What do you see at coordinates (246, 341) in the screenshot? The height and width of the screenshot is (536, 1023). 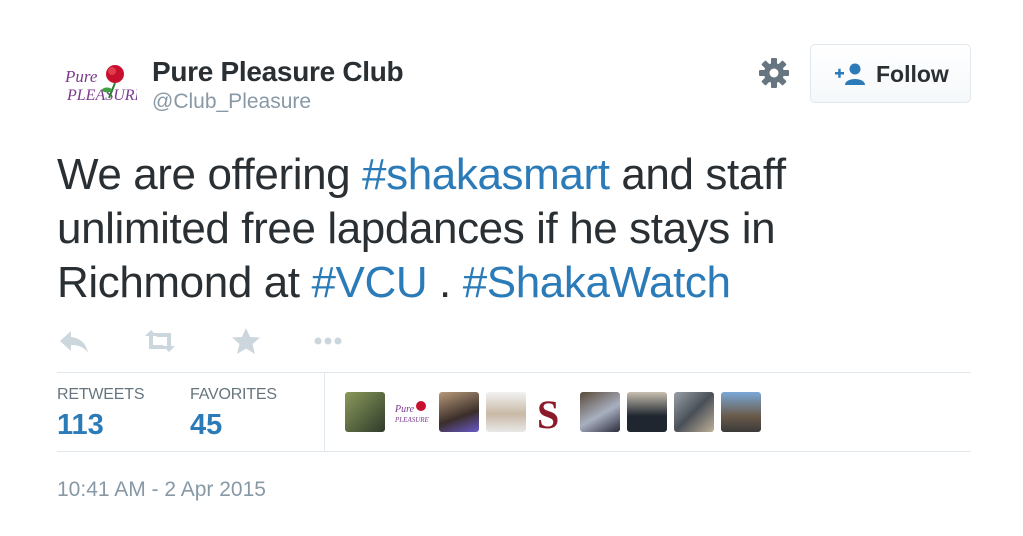 I see `favorite-icon` at bounding box center [246, 341].